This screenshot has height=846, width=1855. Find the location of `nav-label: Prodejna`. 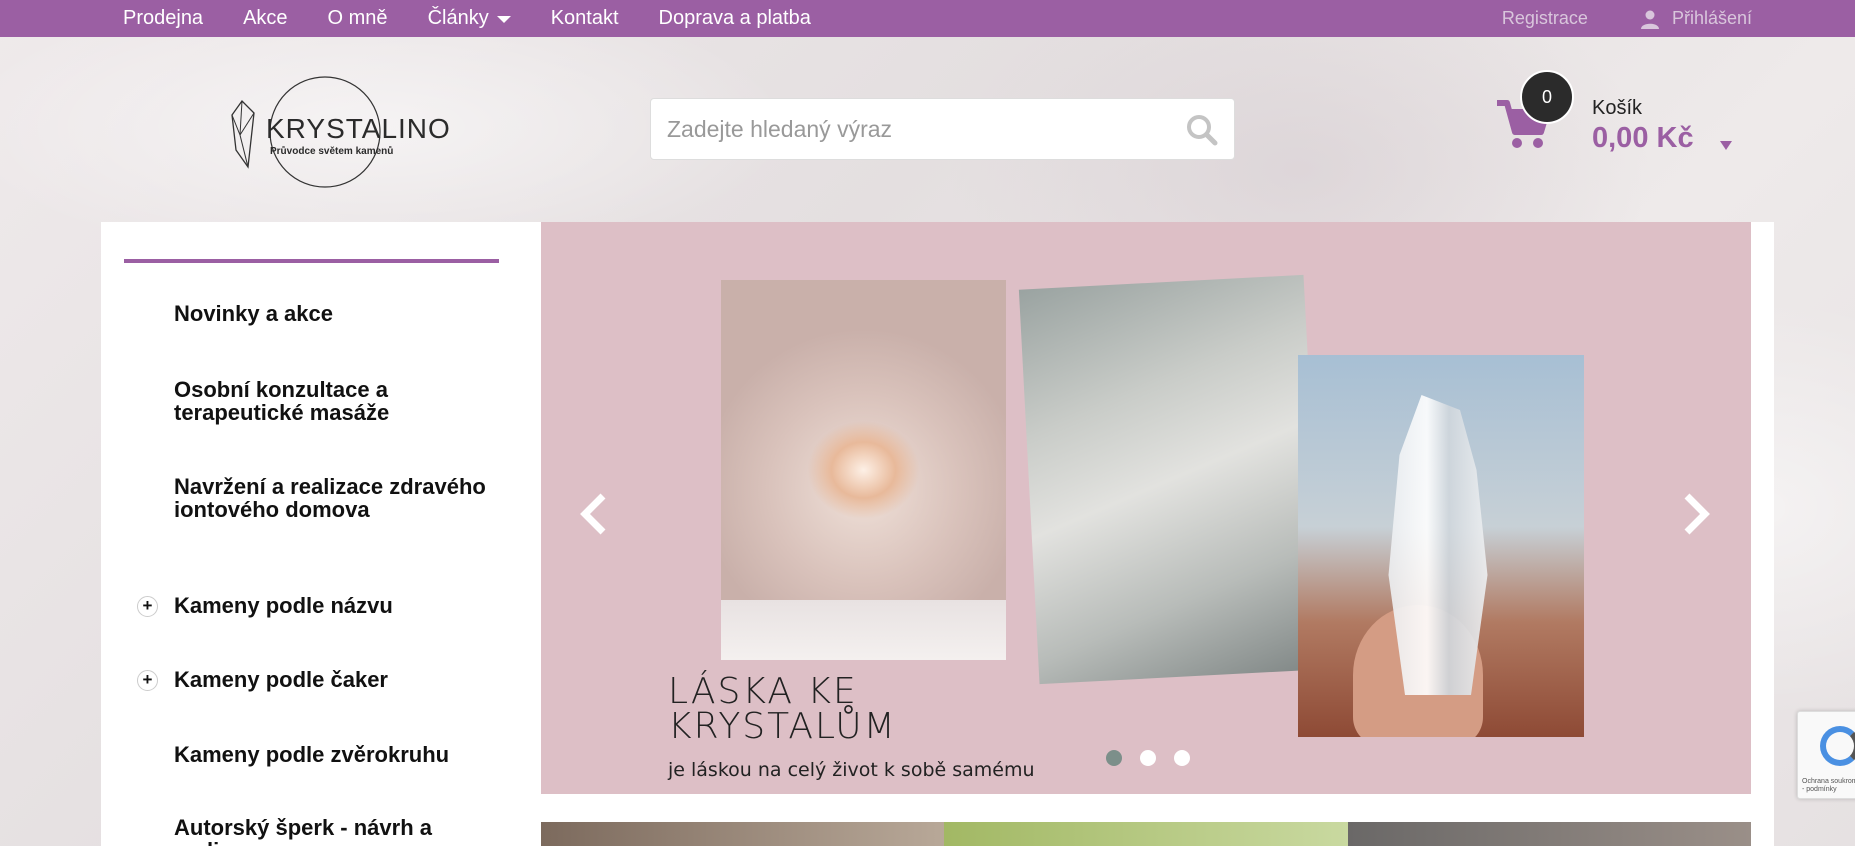

nav-label: Prodejna is located at coordinates (163, 18).